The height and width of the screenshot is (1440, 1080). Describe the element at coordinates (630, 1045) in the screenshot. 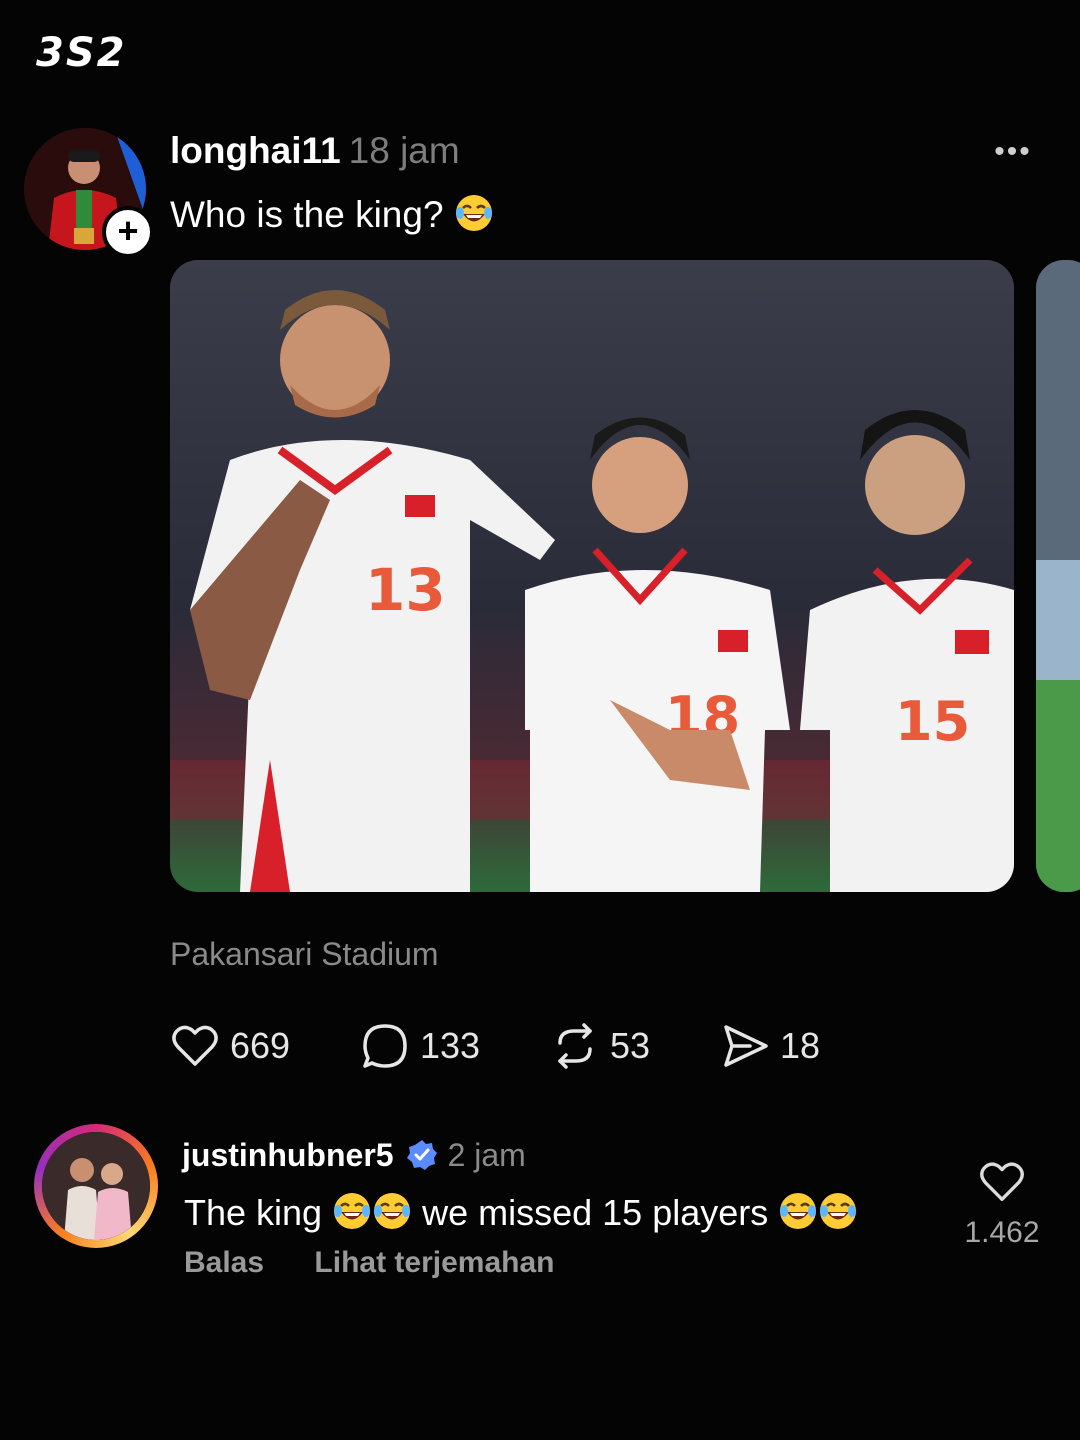

I see `repost-count: 53` at that location.